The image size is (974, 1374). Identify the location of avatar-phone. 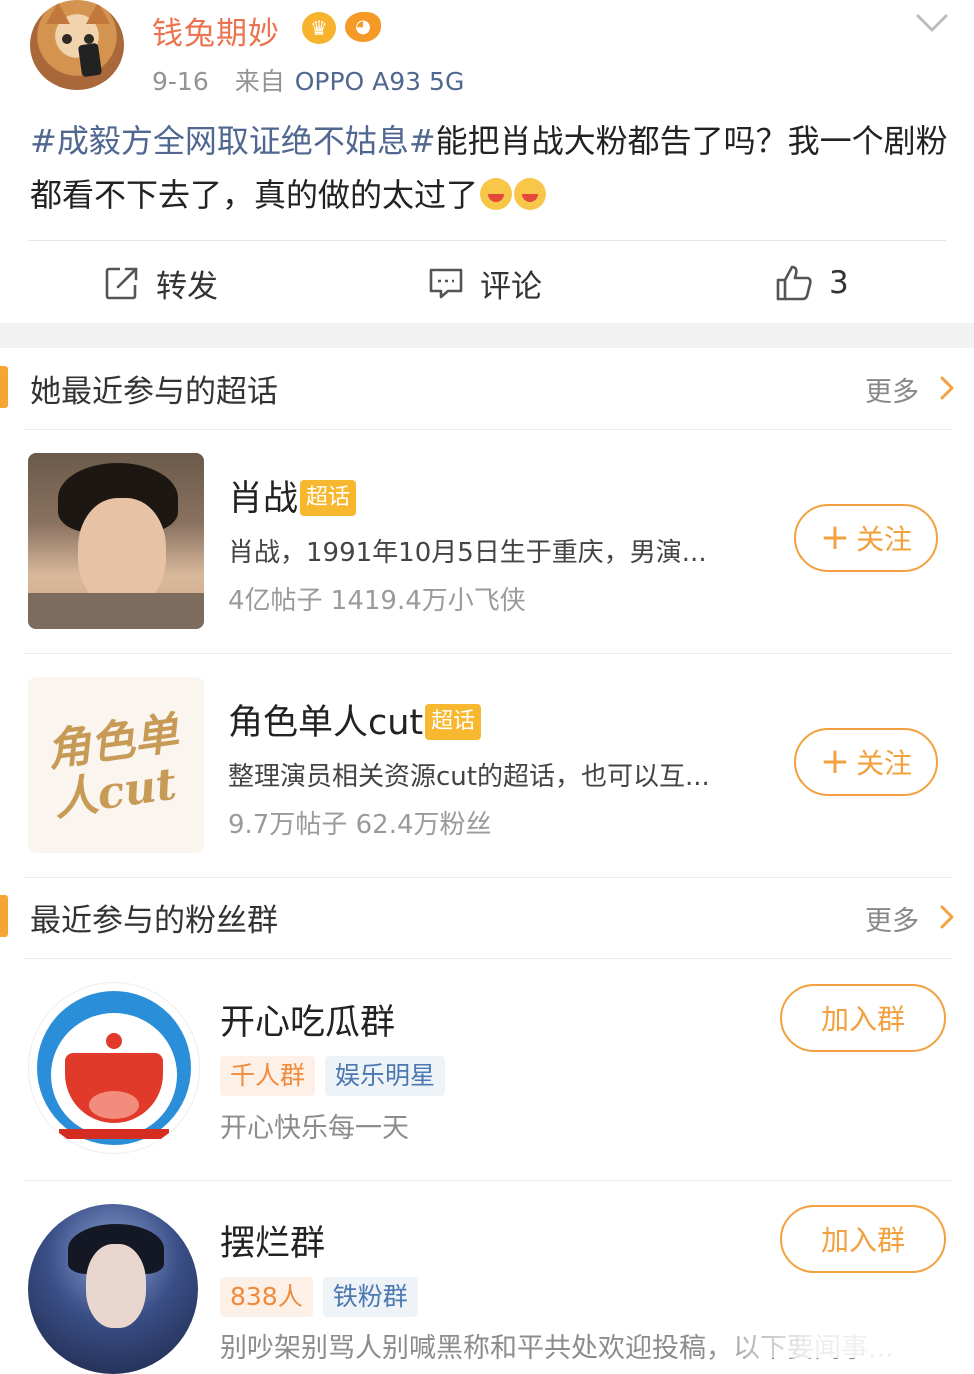
(90, 60).